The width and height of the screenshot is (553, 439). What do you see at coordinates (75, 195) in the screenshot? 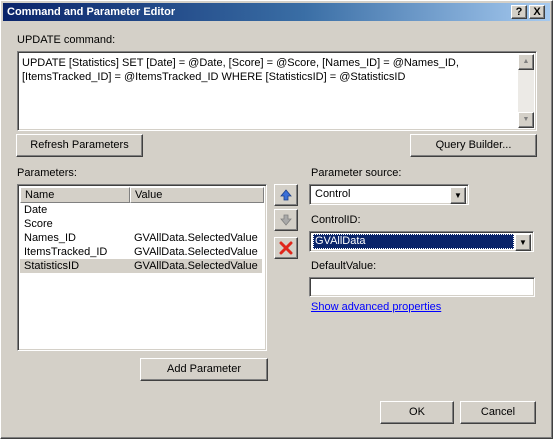
I see `column-header-name: Name` at bounding box center [75, 195].